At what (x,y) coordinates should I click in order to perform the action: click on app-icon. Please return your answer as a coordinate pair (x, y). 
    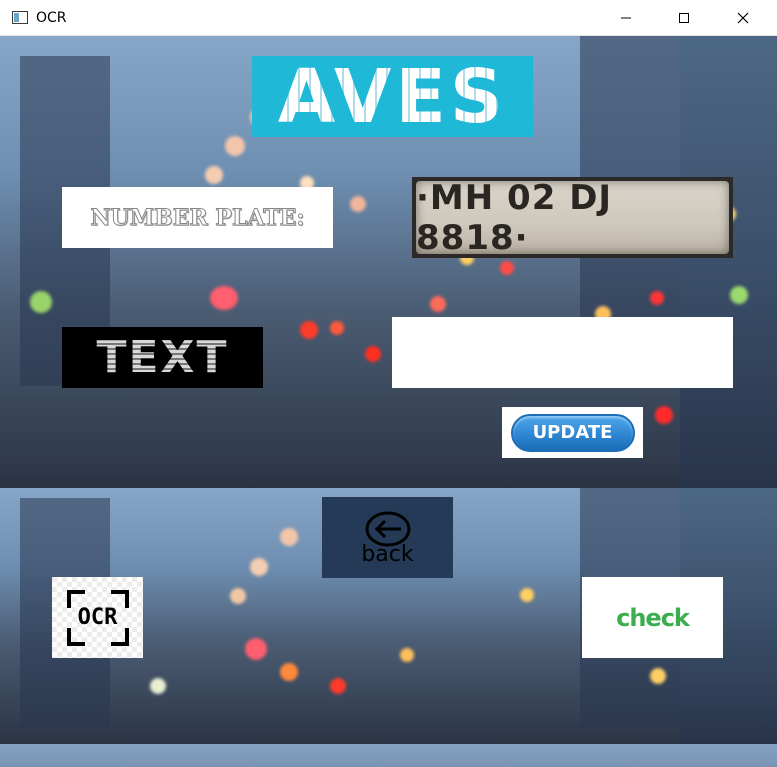
    Looking at the image, I should click on (20, 17).